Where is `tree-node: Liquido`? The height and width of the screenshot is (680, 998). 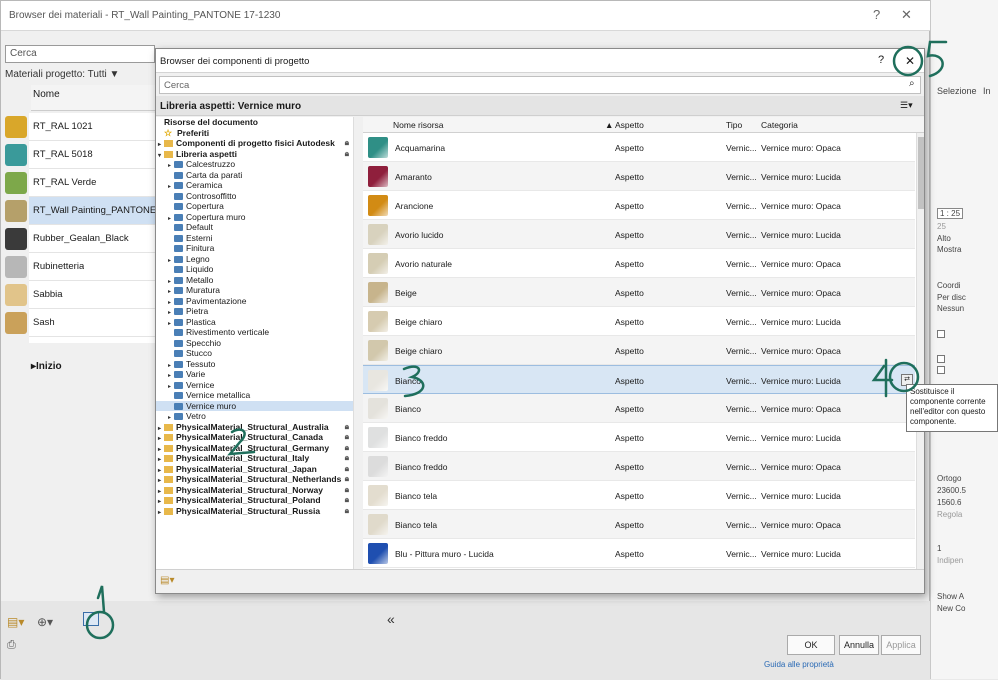 tree-node: Liquido is located at coordinates (258, 269).